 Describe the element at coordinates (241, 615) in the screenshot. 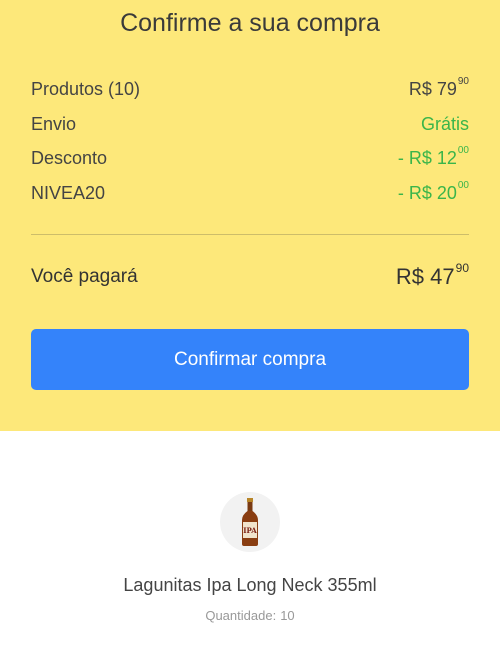

I see `quantity-label: Quantidade:` at that location.